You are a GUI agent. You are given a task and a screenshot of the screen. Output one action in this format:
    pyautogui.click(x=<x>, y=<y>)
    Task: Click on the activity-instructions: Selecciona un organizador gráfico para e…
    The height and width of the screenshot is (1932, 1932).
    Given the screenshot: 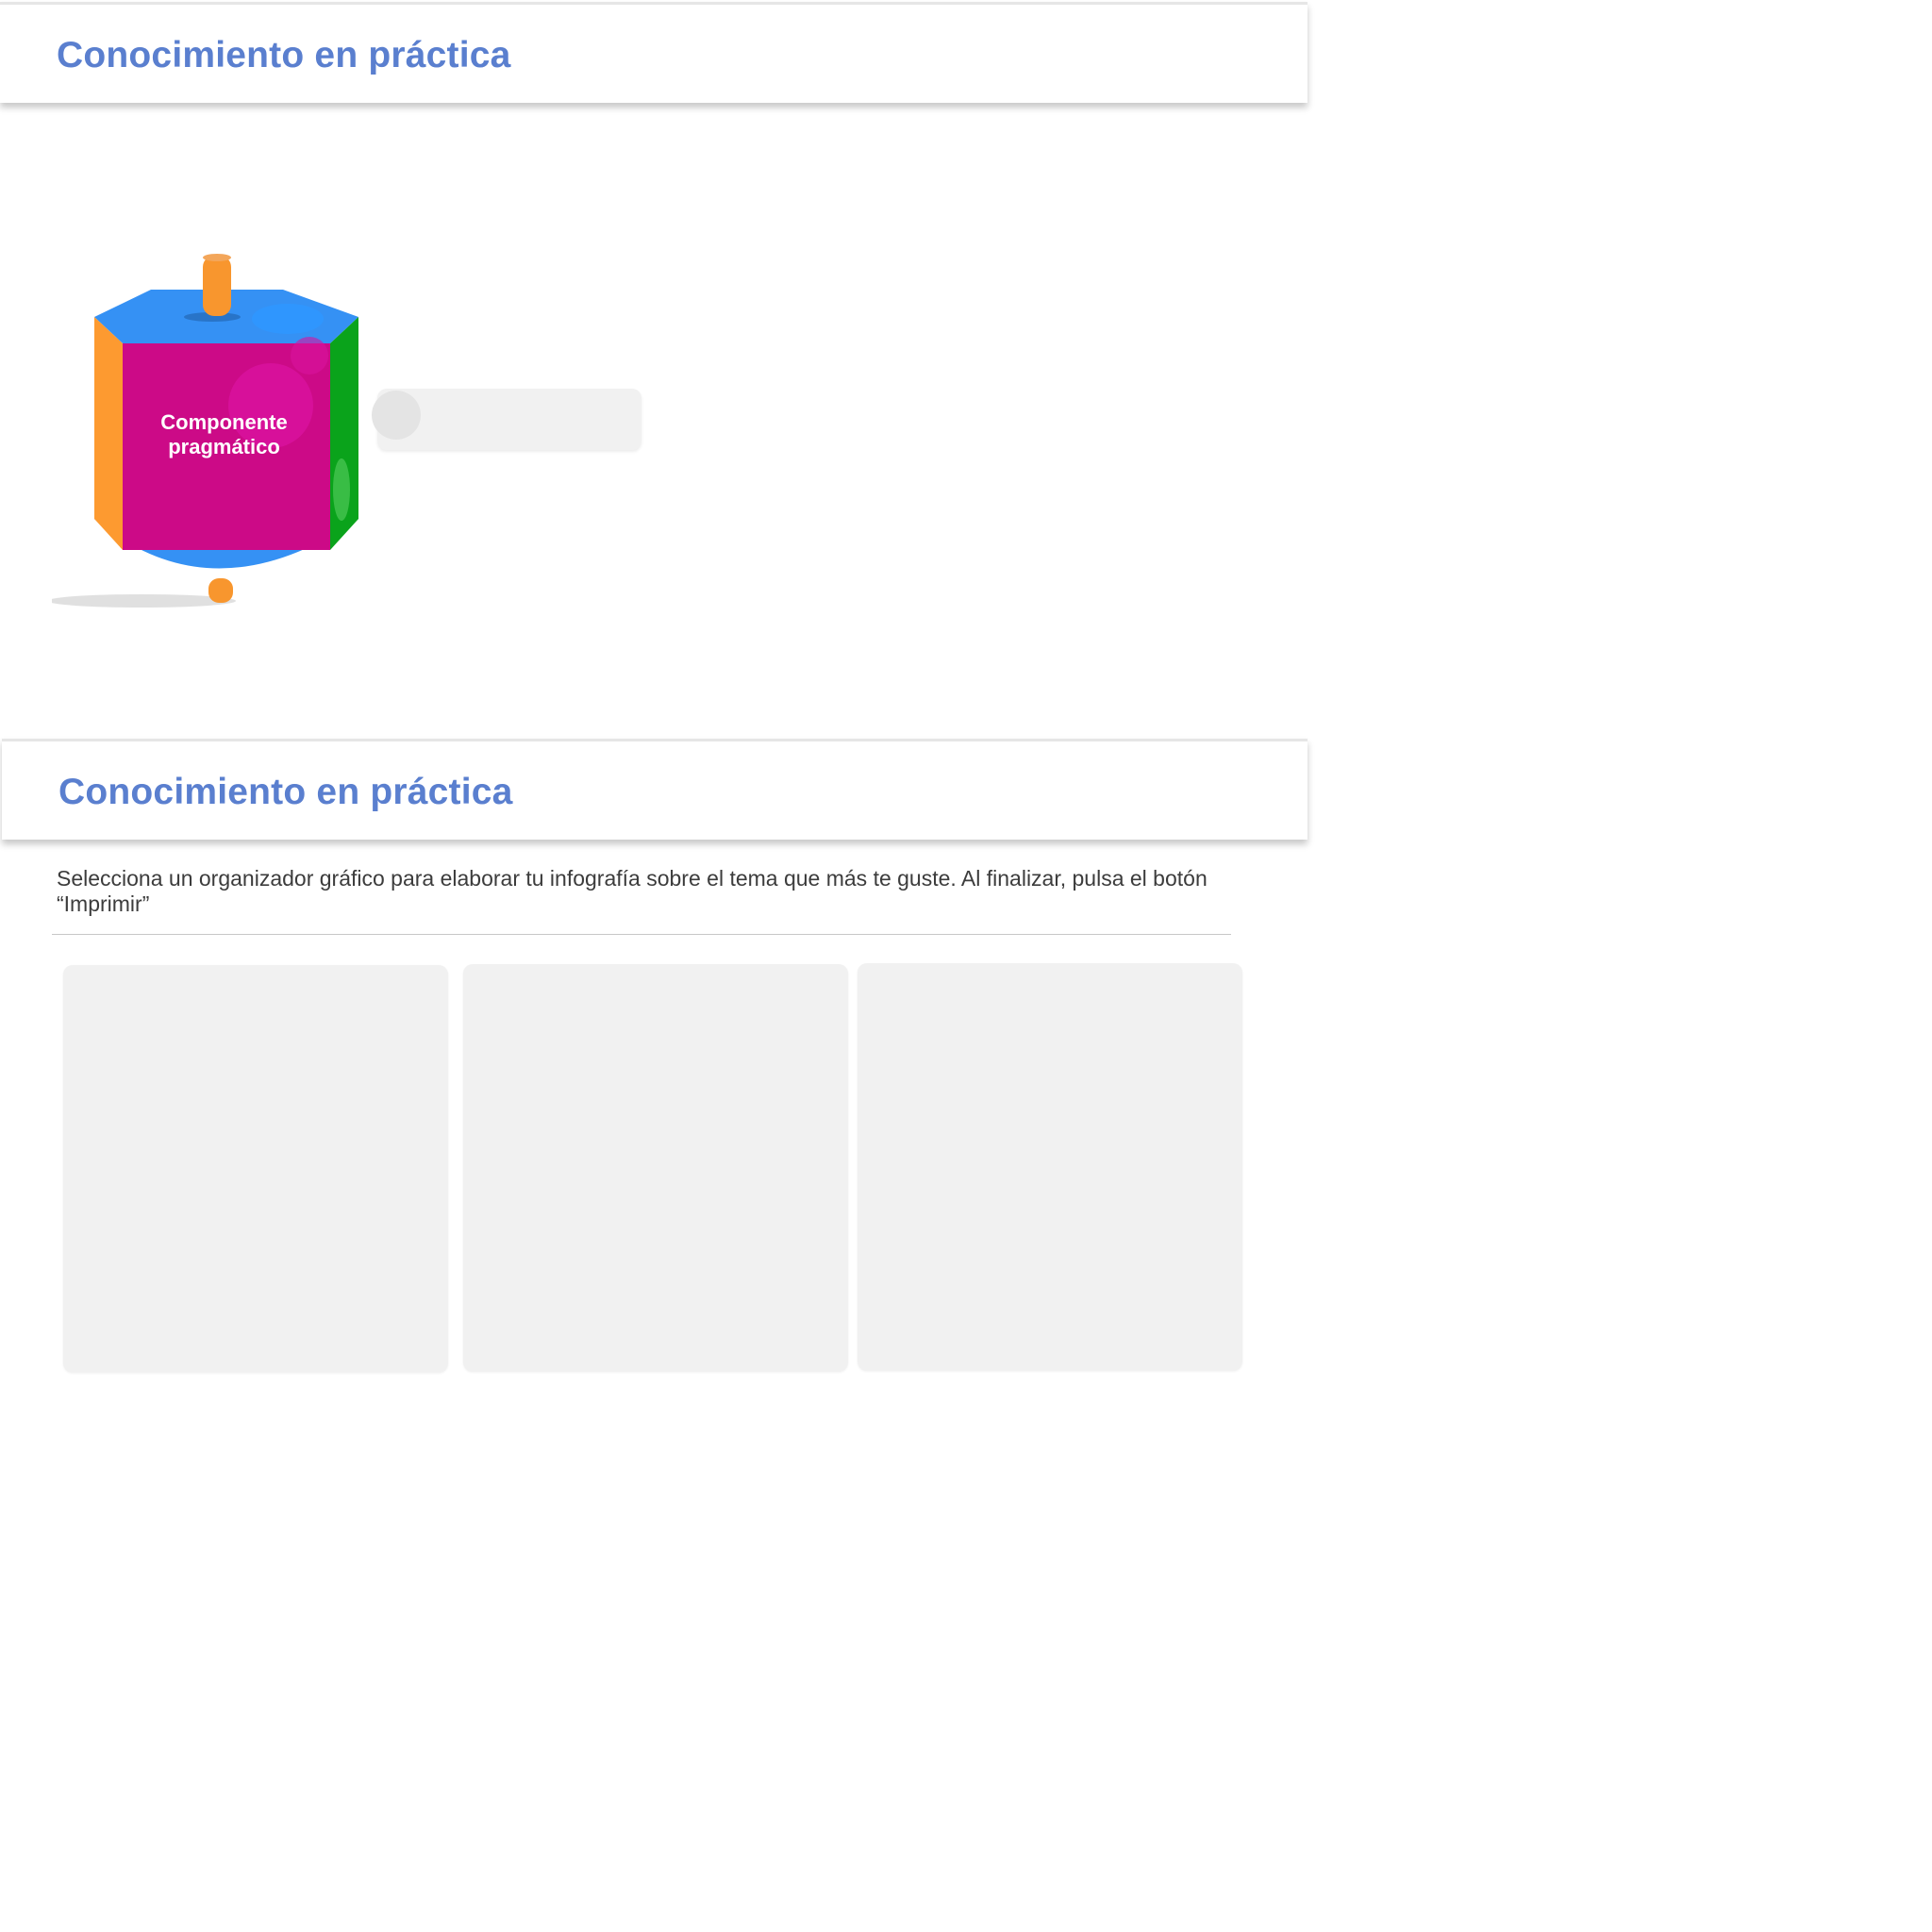 What is the action you would take?
    pyautogui.click(x=632, y=891)
    